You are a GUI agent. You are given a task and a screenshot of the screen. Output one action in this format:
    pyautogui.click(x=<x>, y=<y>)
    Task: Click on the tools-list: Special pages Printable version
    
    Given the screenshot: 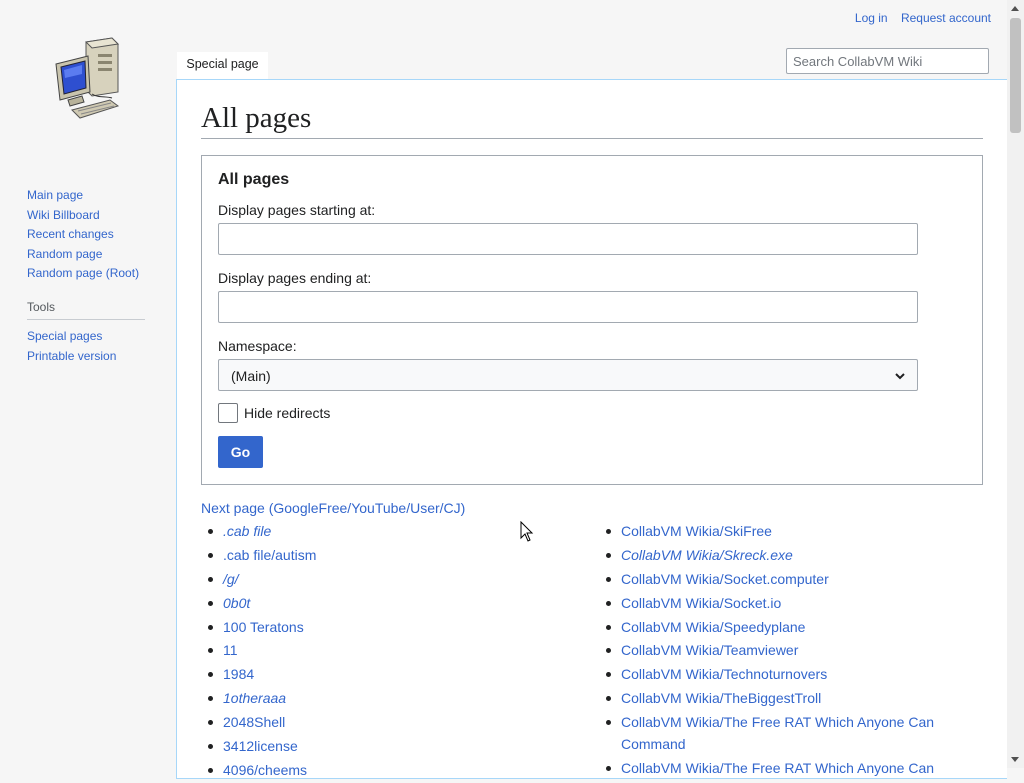 What is the action you would take?
    pyautogui.click(x=86, y=346)
    